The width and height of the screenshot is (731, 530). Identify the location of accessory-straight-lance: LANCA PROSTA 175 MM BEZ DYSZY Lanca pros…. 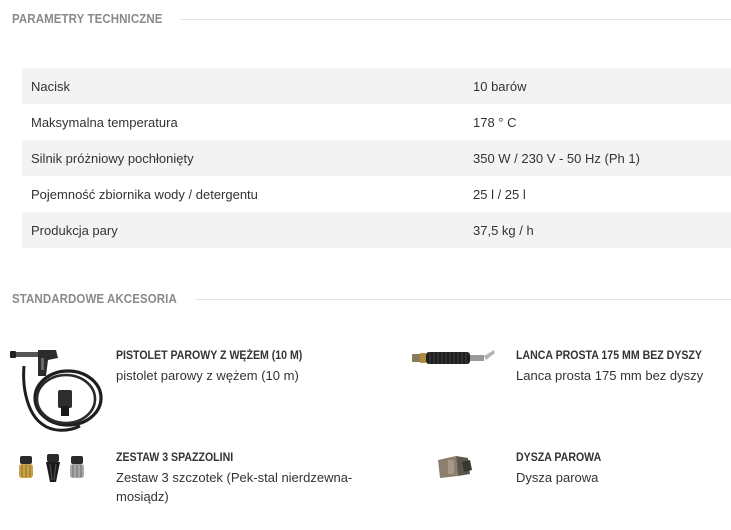
(565, 390).